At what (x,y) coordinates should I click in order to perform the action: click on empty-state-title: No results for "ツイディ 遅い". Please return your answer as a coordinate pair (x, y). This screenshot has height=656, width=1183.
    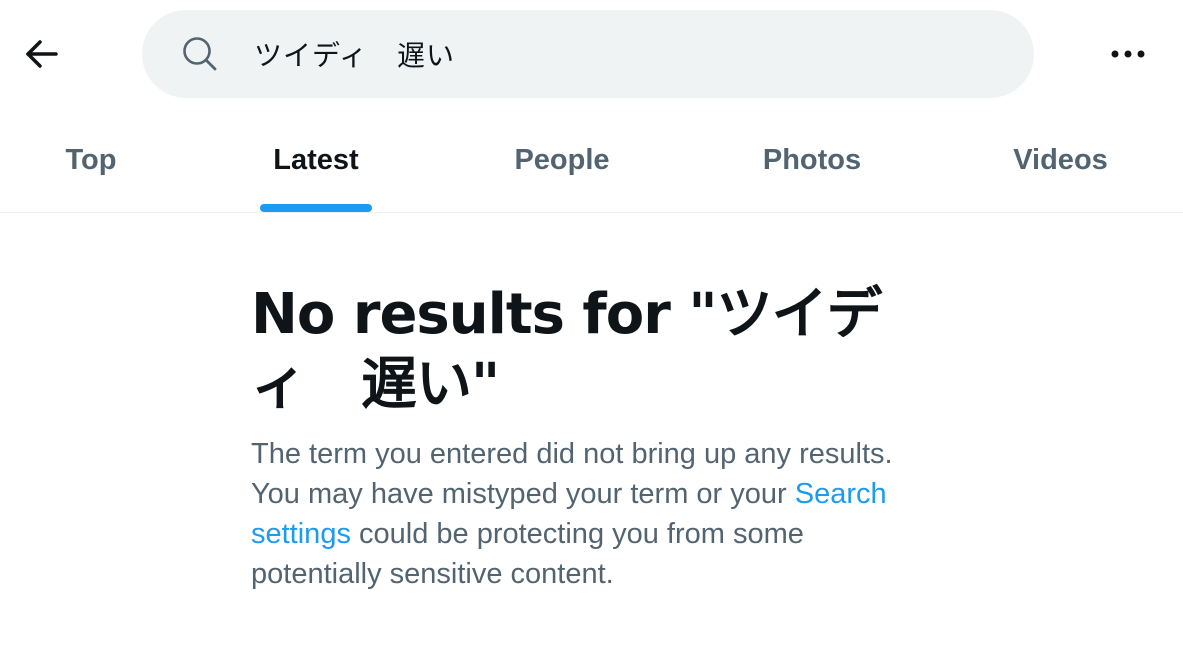
    Looking at the image, I should click on (567, 349).